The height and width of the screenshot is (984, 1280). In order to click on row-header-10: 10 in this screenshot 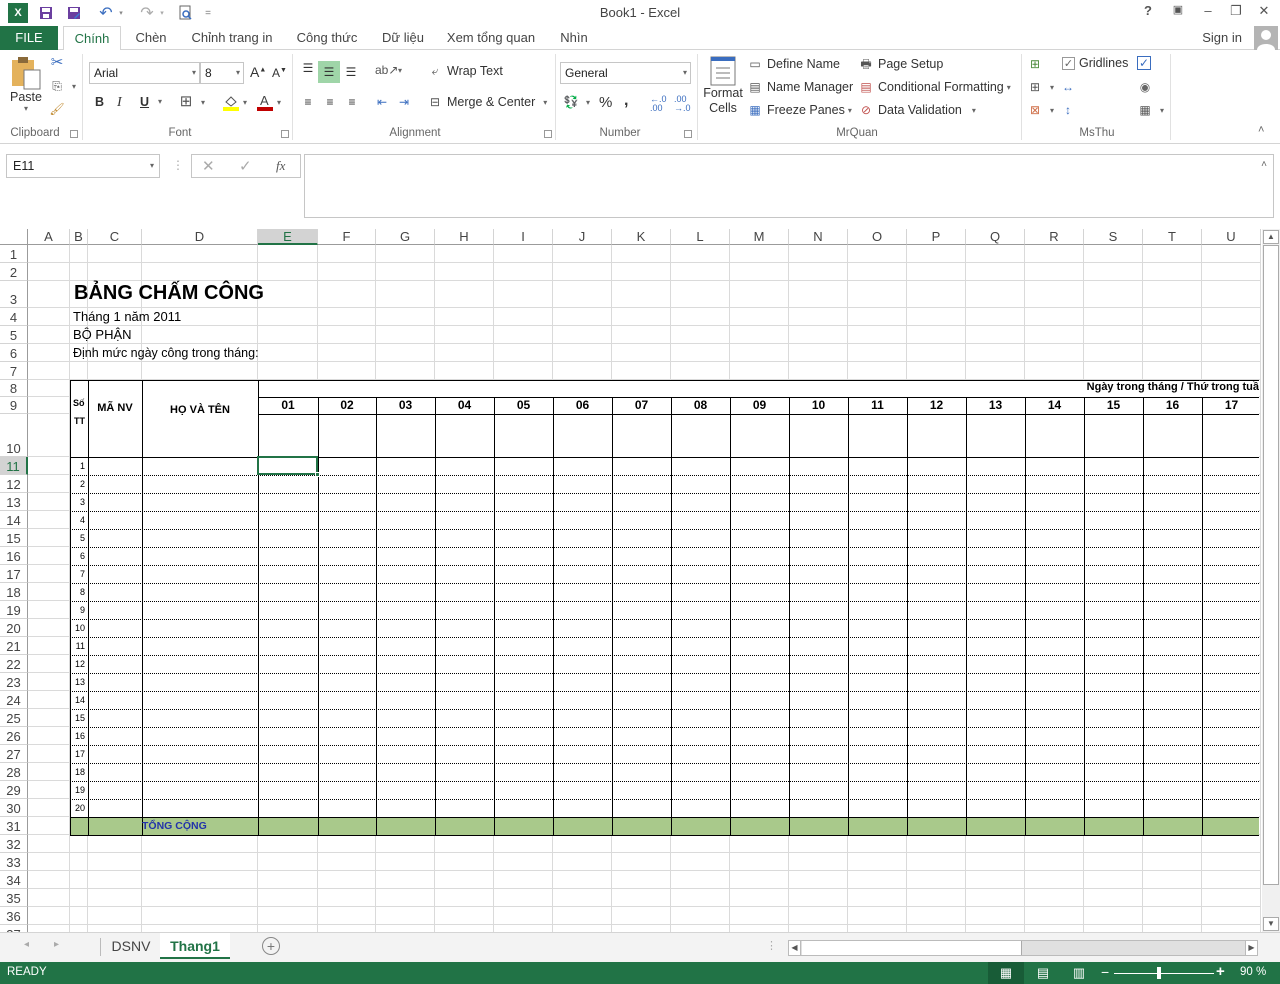, I will do `click(14, 435)`.